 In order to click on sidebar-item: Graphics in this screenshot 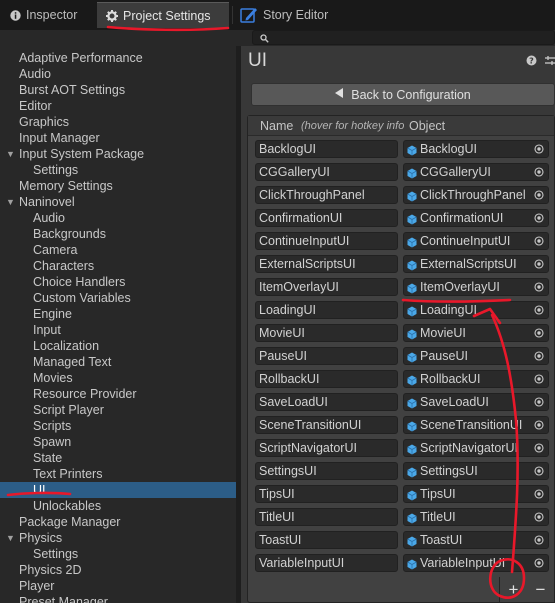, I will do `click(118, 122)`.